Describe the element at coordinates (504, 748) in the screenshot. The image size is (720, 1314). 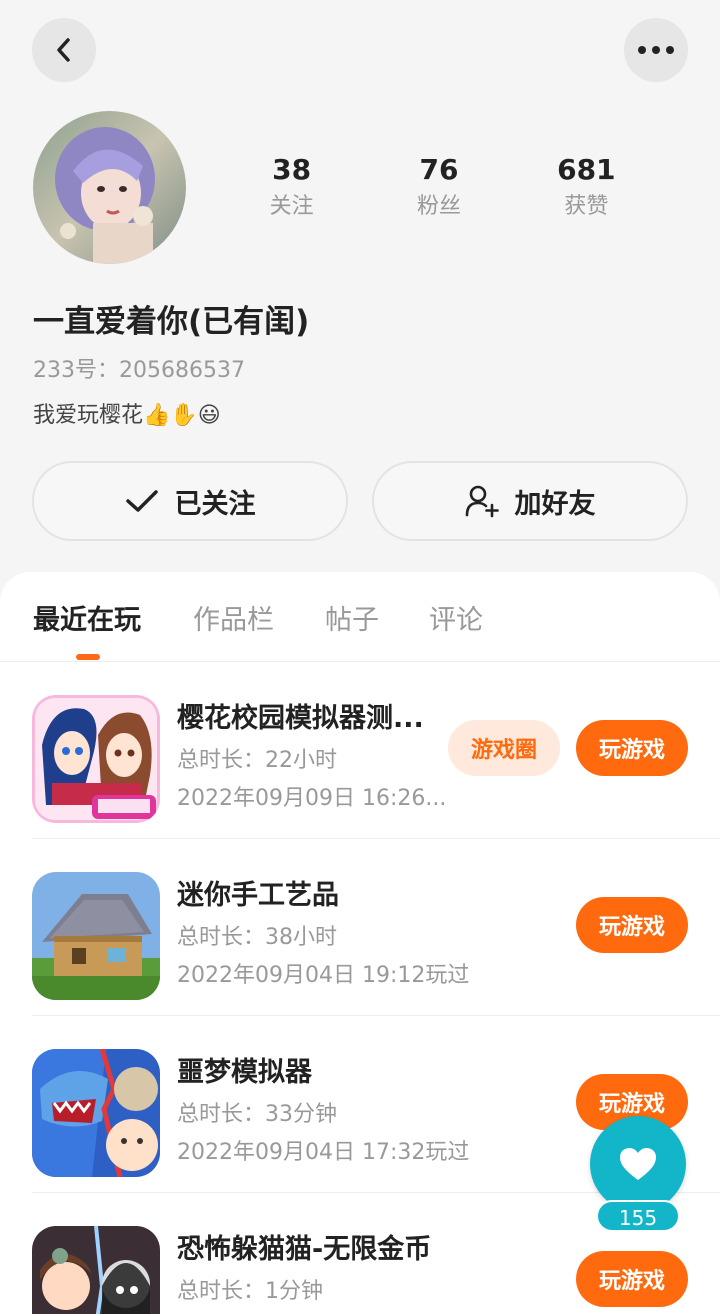
I see `game-circle-button: 游戏圈` at that location.